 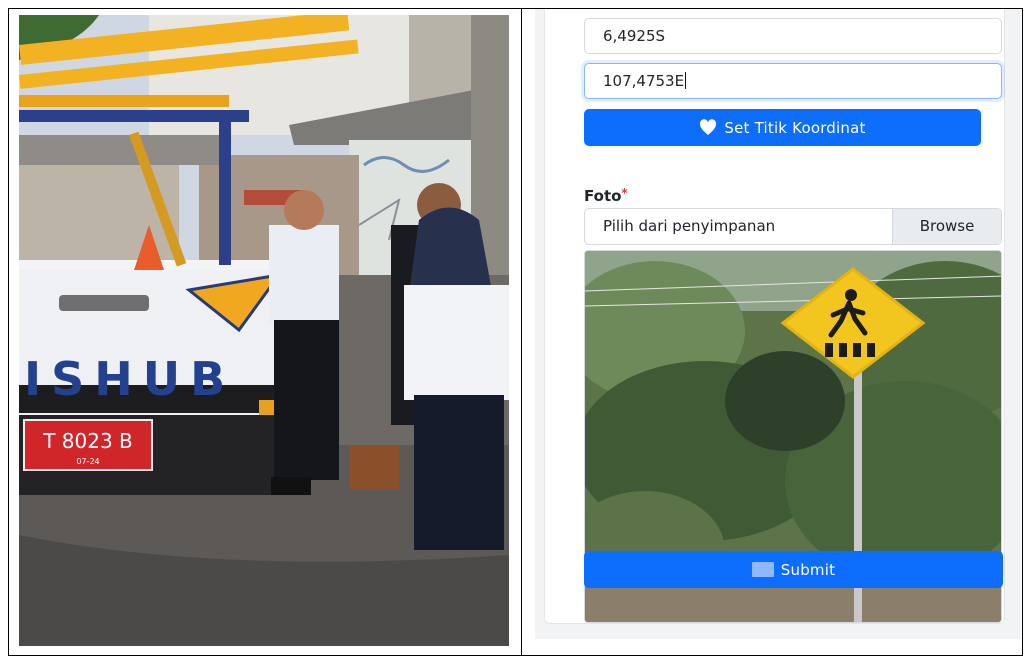 I want to click on heart-icon, so click(x=708, y=126).